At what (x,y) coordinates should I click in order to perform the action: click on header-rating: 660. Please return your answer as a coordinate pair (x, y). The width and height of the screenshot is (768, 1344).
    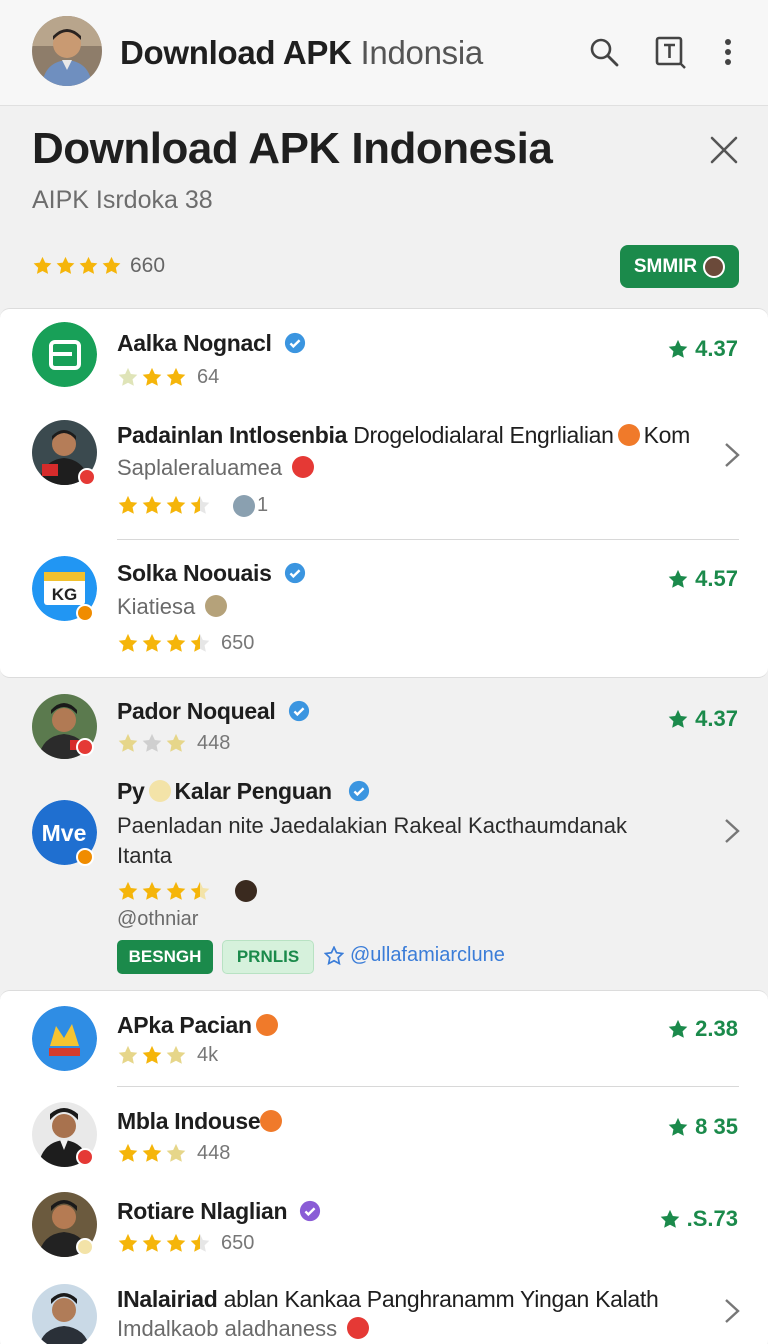
    Looking at the image, I should click on (98, 266).